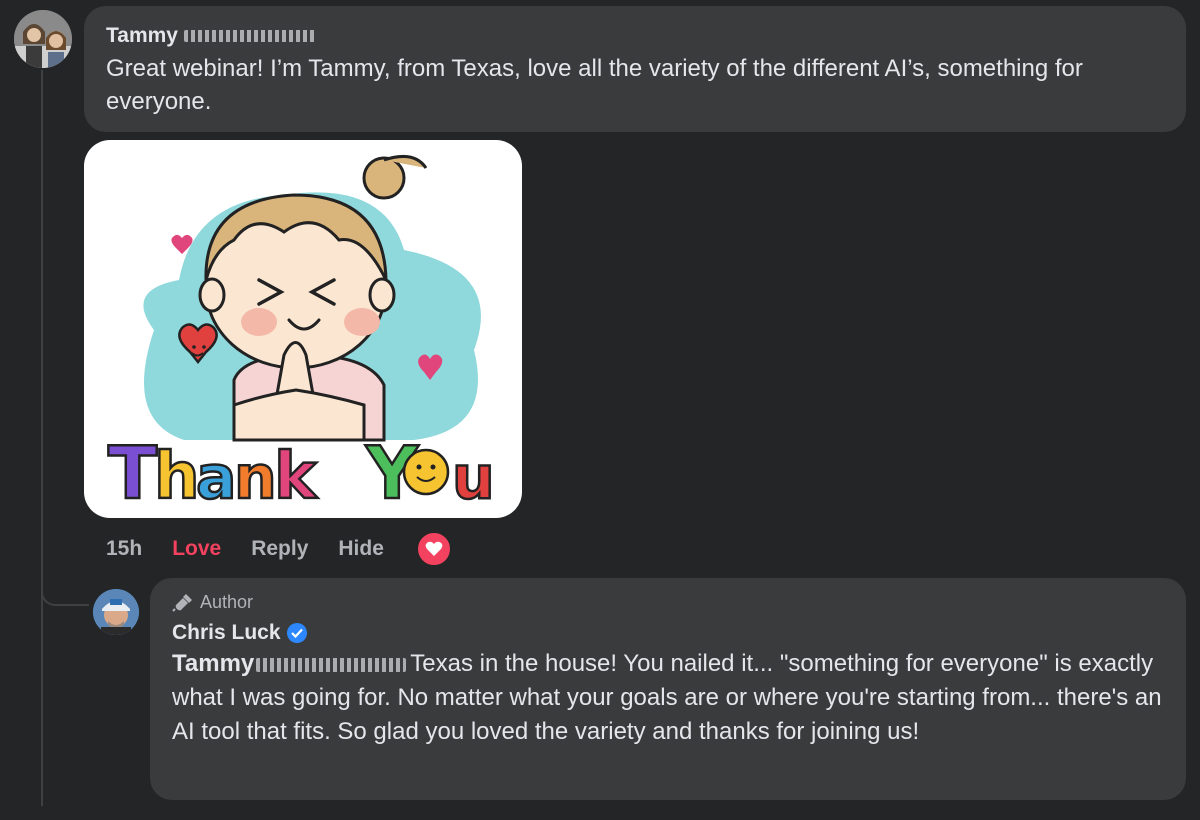 Image resolution: width=1200 pixels, height=820 pixels. What do you see at coordinates (226, 633) in the screenshot?
I see `reply-author-name: Chris Luck` at bounding box center [226, 633].